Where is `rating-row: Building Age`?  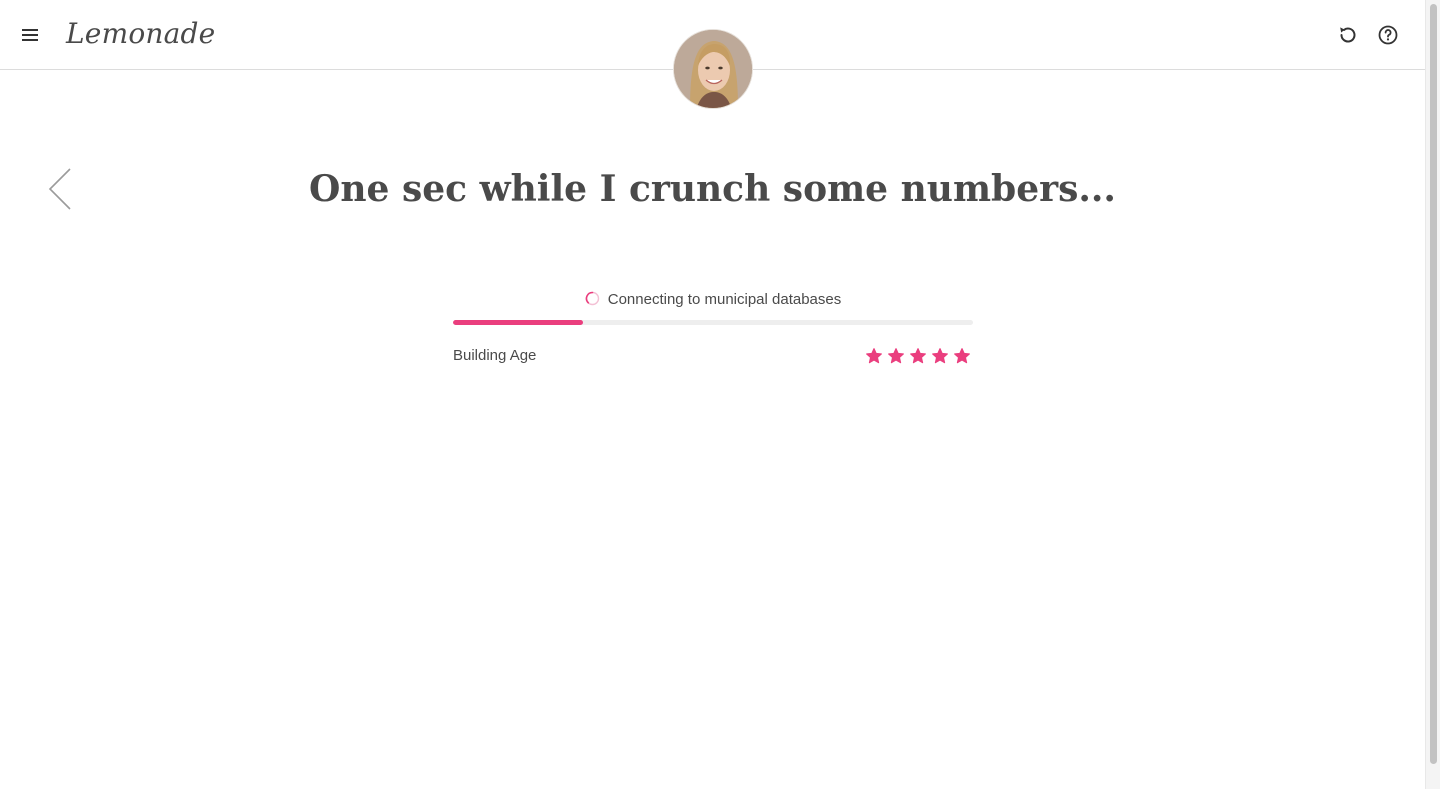 rating-row: Building Age is located at coordinates (713, 356).